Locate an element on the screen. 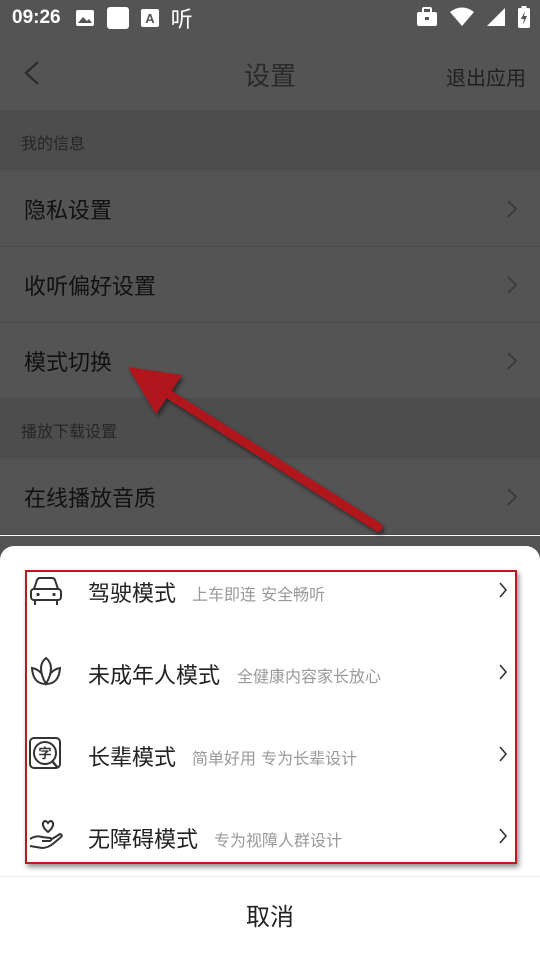  wifi-icon is located at coordinates (462, 16).